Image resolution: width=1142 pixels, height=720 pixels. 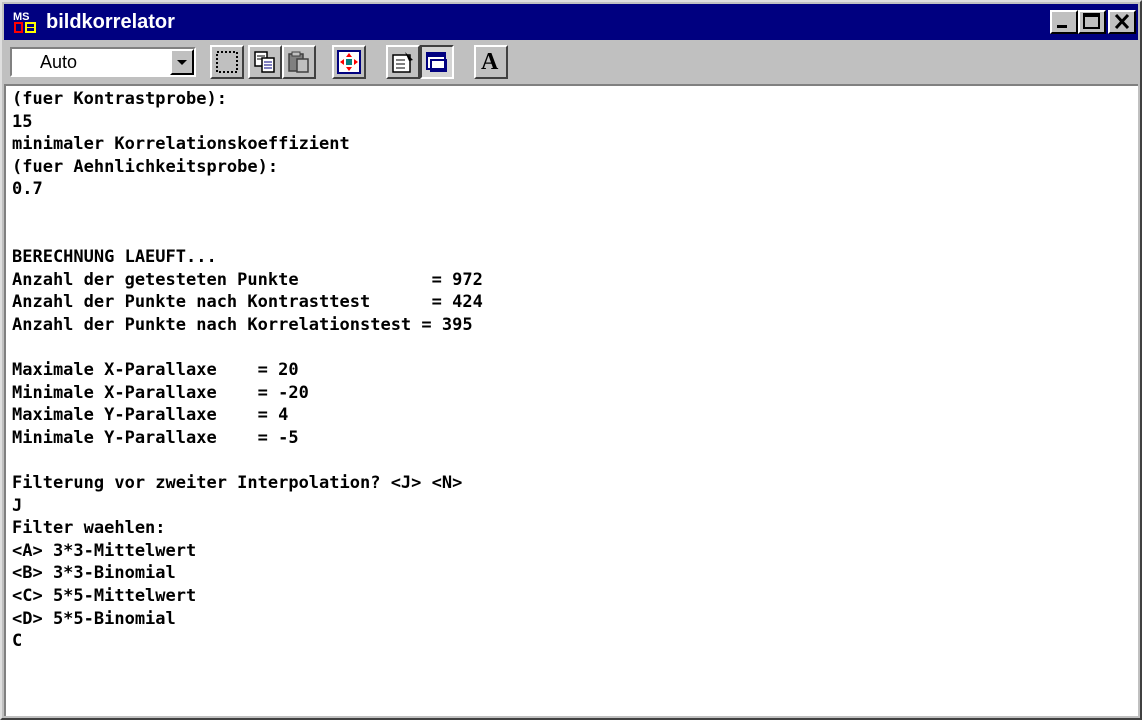 What do you see at coordinates (1062, 26) in the screenshot?
I see `minimize-icon` at bounding box center [1062, 26].